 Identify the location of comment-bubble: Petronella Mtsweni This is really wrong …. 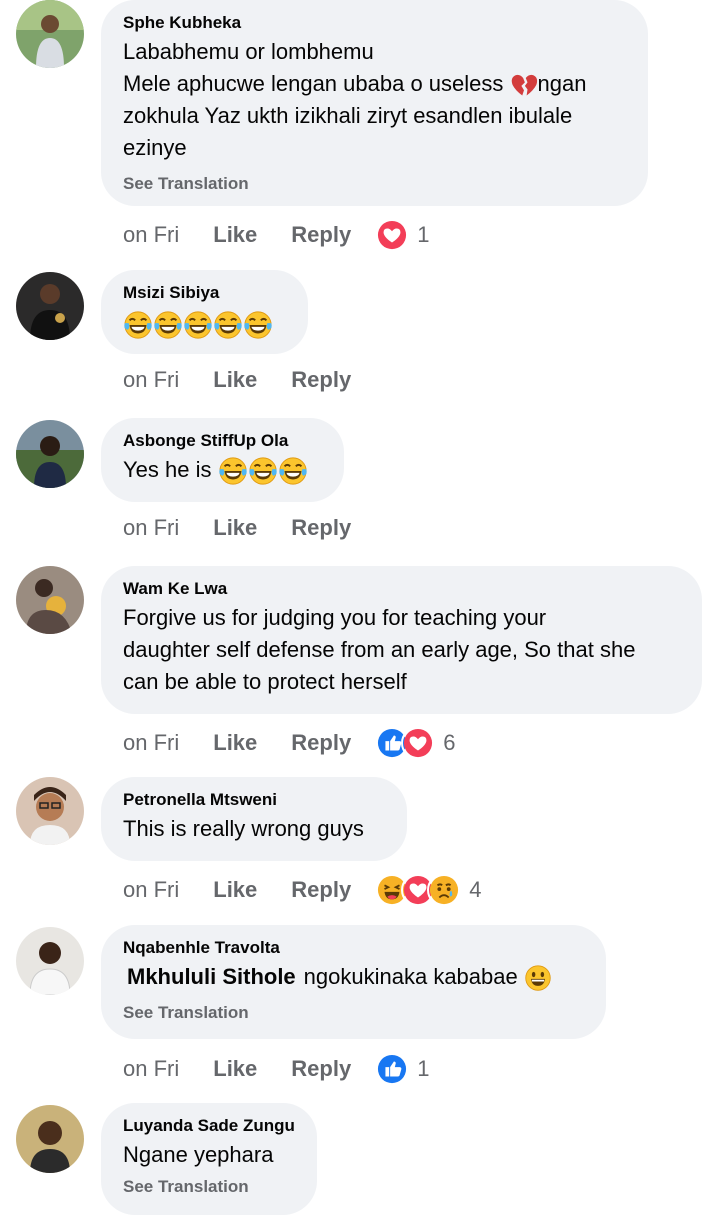
(254, 819).